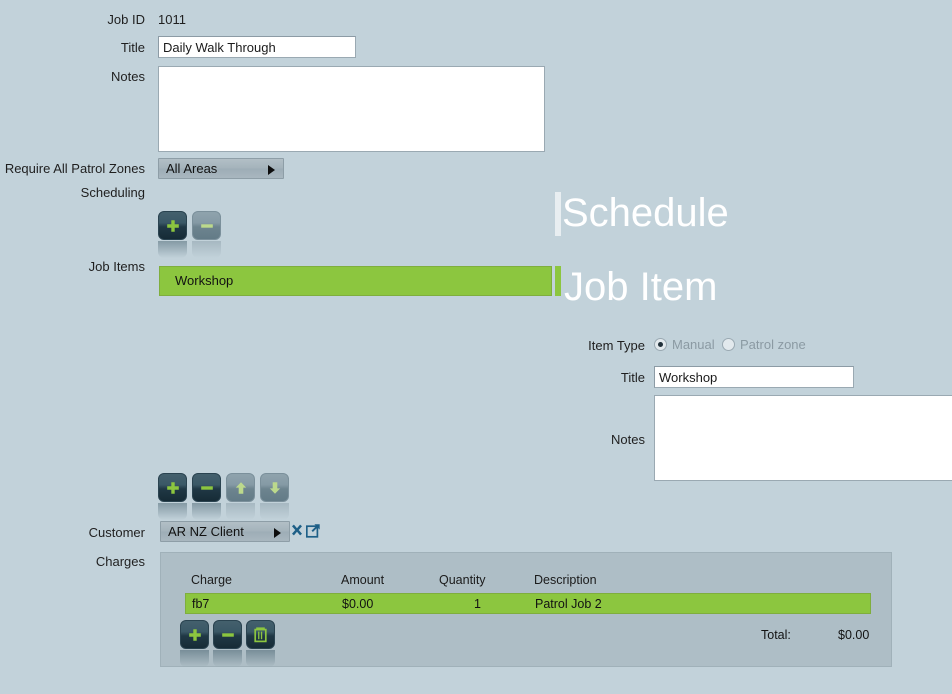  Describe the element at coordinates (172, 19) in the screenshot. I see `job-id-value: 1011` at that location.